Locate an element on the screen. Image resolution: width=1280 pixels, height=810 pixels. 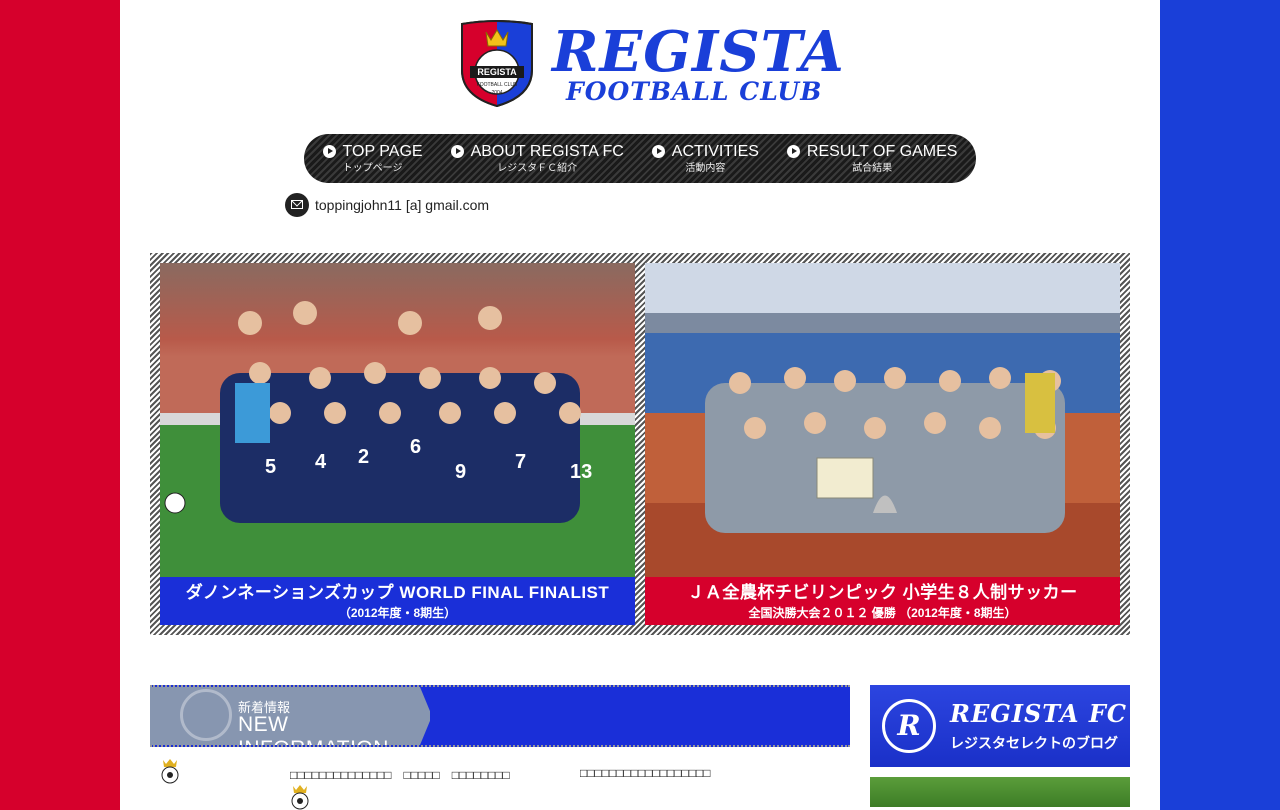
r-logo-icon: R is located at coordinates (909, 726).